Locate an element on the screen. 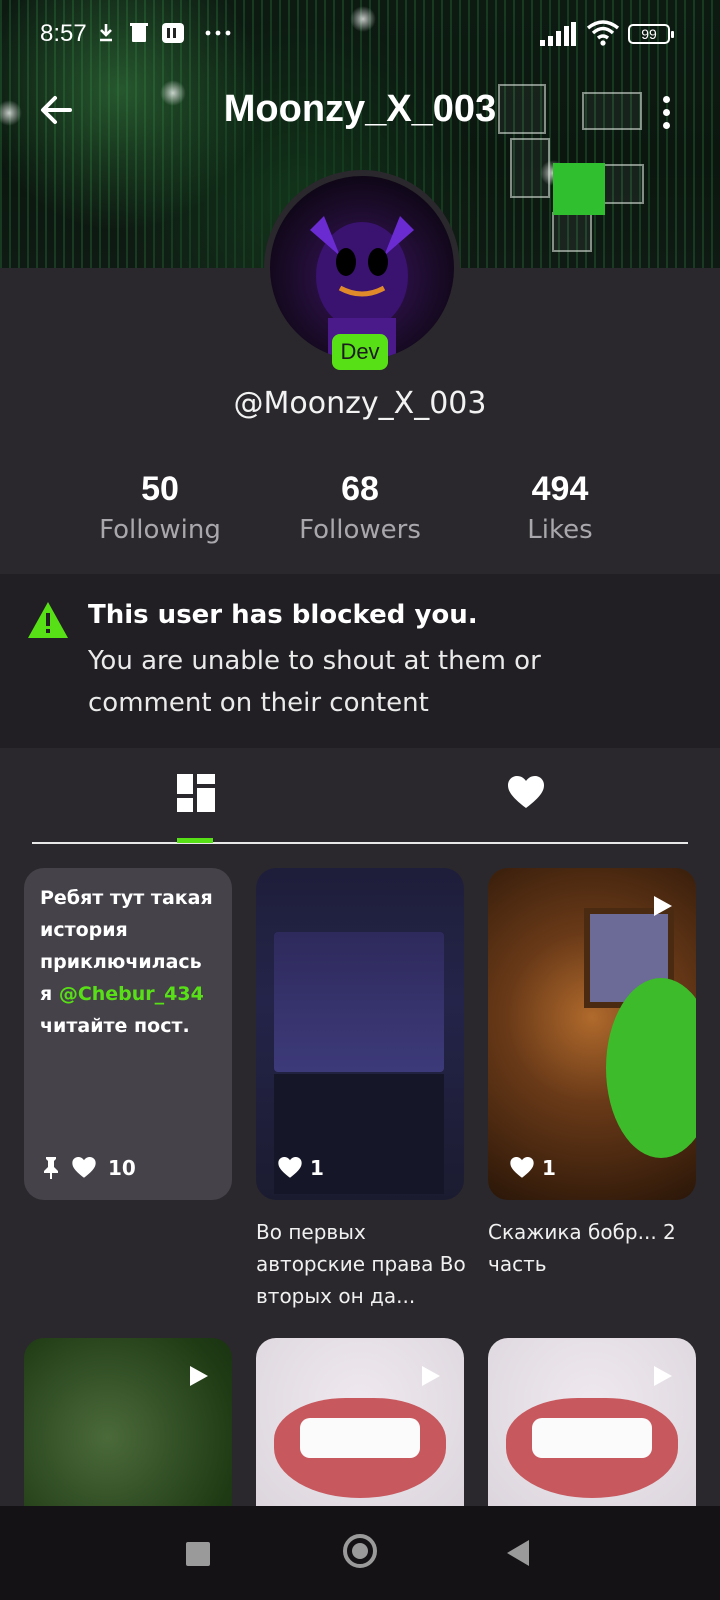 This screenshot has width=720, height=1600. stat-label: Likes is located at coordinates (560, 530).